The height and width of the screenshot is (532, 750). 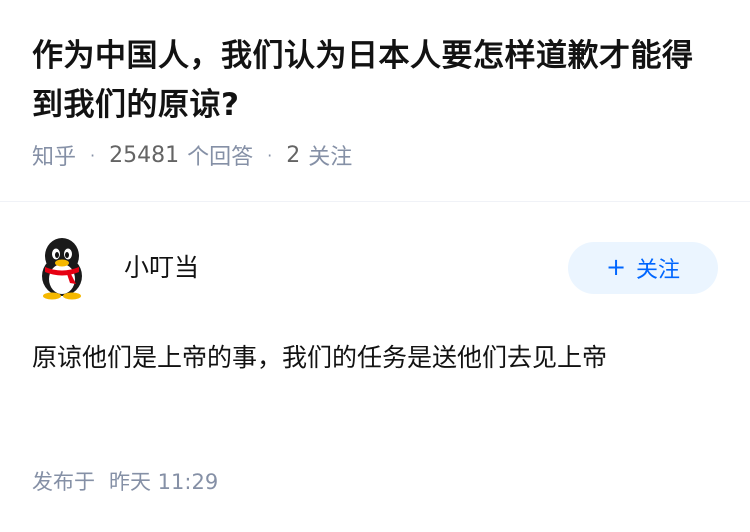 What do you see at coordinates (330, 155) in the screenshot?
I see `follow-count-label: 关注` at bounding box center [330, 155].